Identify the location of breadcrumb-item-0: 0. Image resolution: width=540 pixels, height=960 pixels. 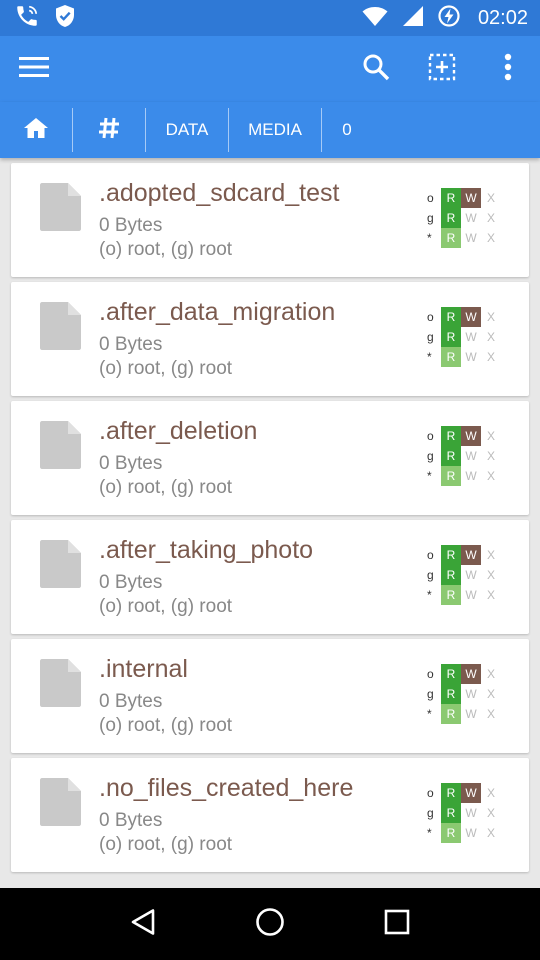
(347, 130).